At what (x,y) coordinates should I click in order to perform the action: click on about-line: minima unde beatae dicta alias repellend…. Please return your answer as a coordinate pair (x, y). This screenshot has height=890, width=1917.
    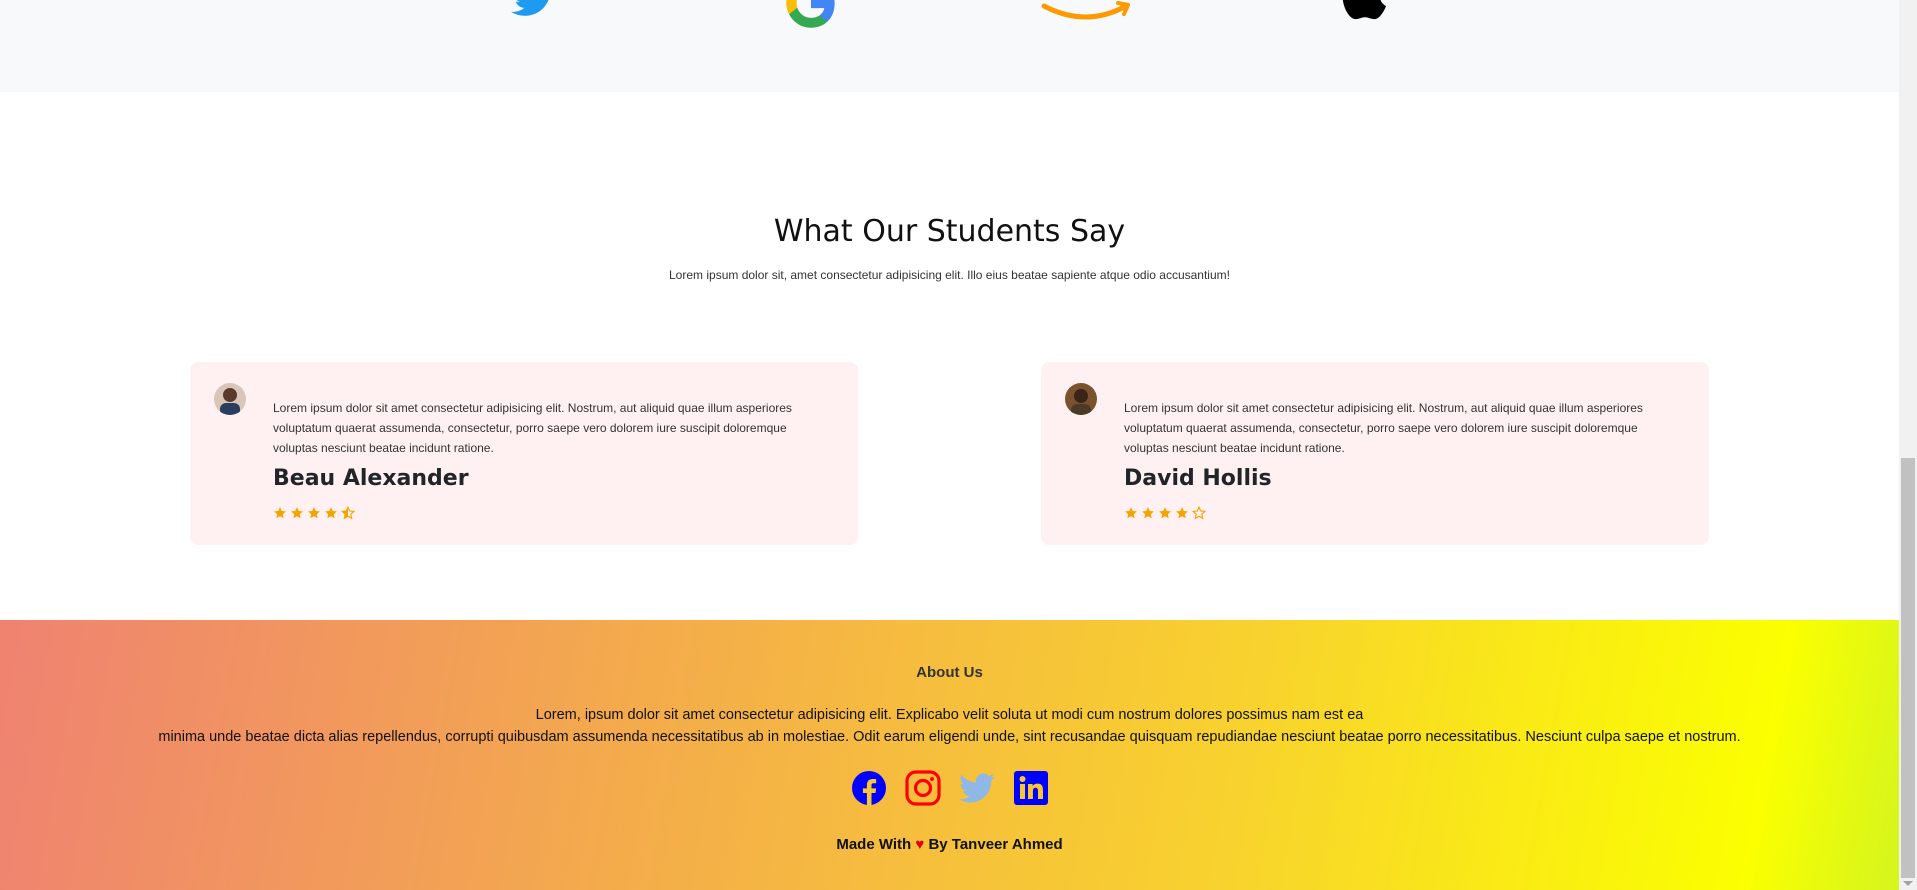
    Looking at the image, I should click on (949, 737).